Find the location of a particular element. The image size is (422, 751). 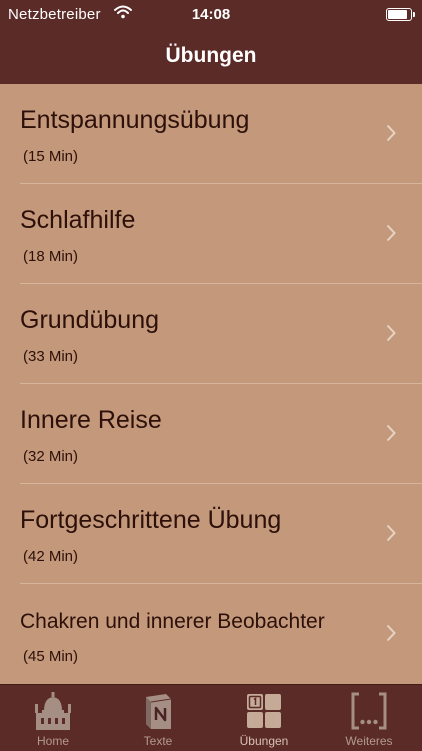

status-time: 14:08 is located at coordinates (211, 14).